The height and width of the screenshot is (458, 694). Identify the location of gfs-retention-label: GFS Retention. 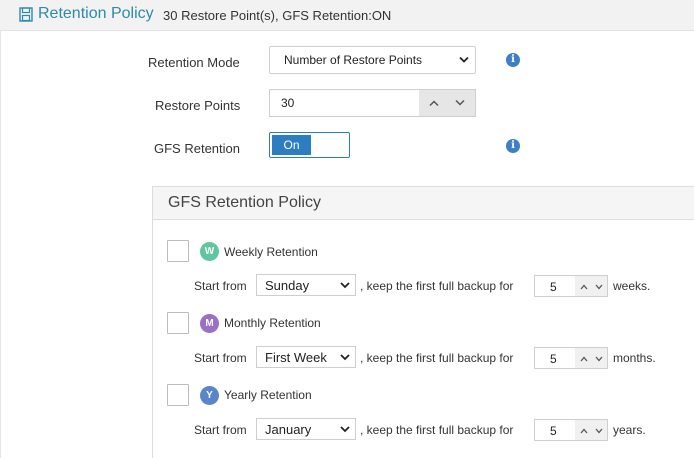
(197, 148).